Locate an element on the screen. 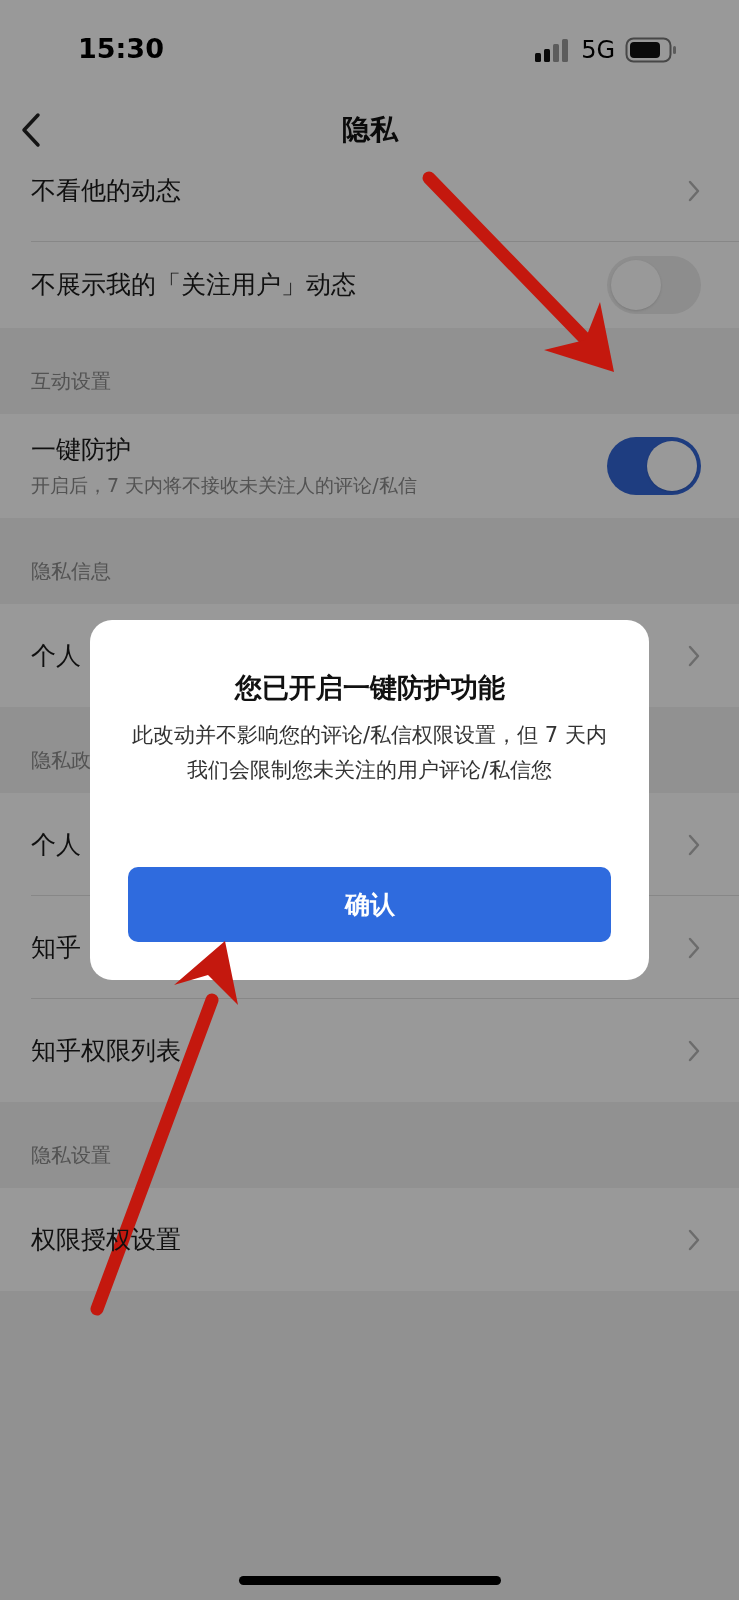 Image resolution: width=739 pixels, height=1600 pixels. section-header: 互动设置 is located at coordinates (71, 381).